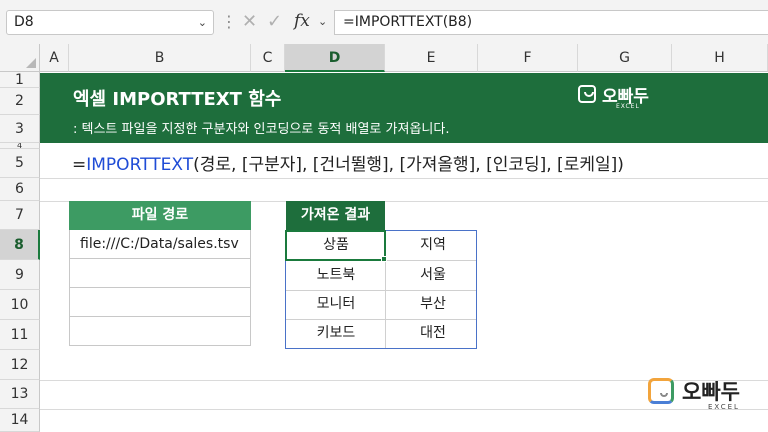 This screenshot has height=432, width=768. Describe the element at coordinates (336, 333) in the screenshot. I see `result-cell: 키보드` at that location.